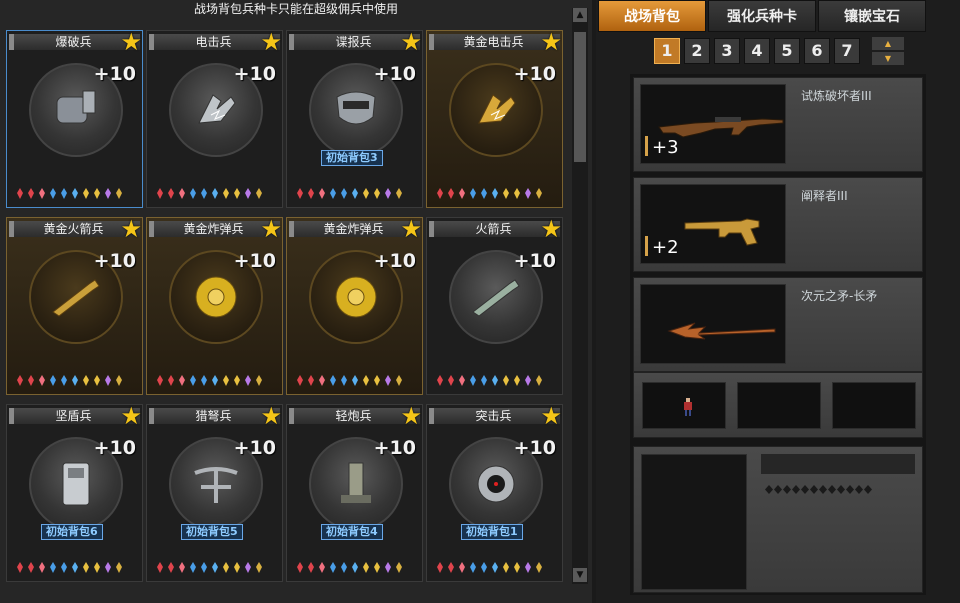 The width and height of the screenshot is (960, 603). Describe the element at coordinates (295, 9) in the screenshot. I see `notice-text: 战场背包兵种卡只能在超级佣兵中使用` at that location.